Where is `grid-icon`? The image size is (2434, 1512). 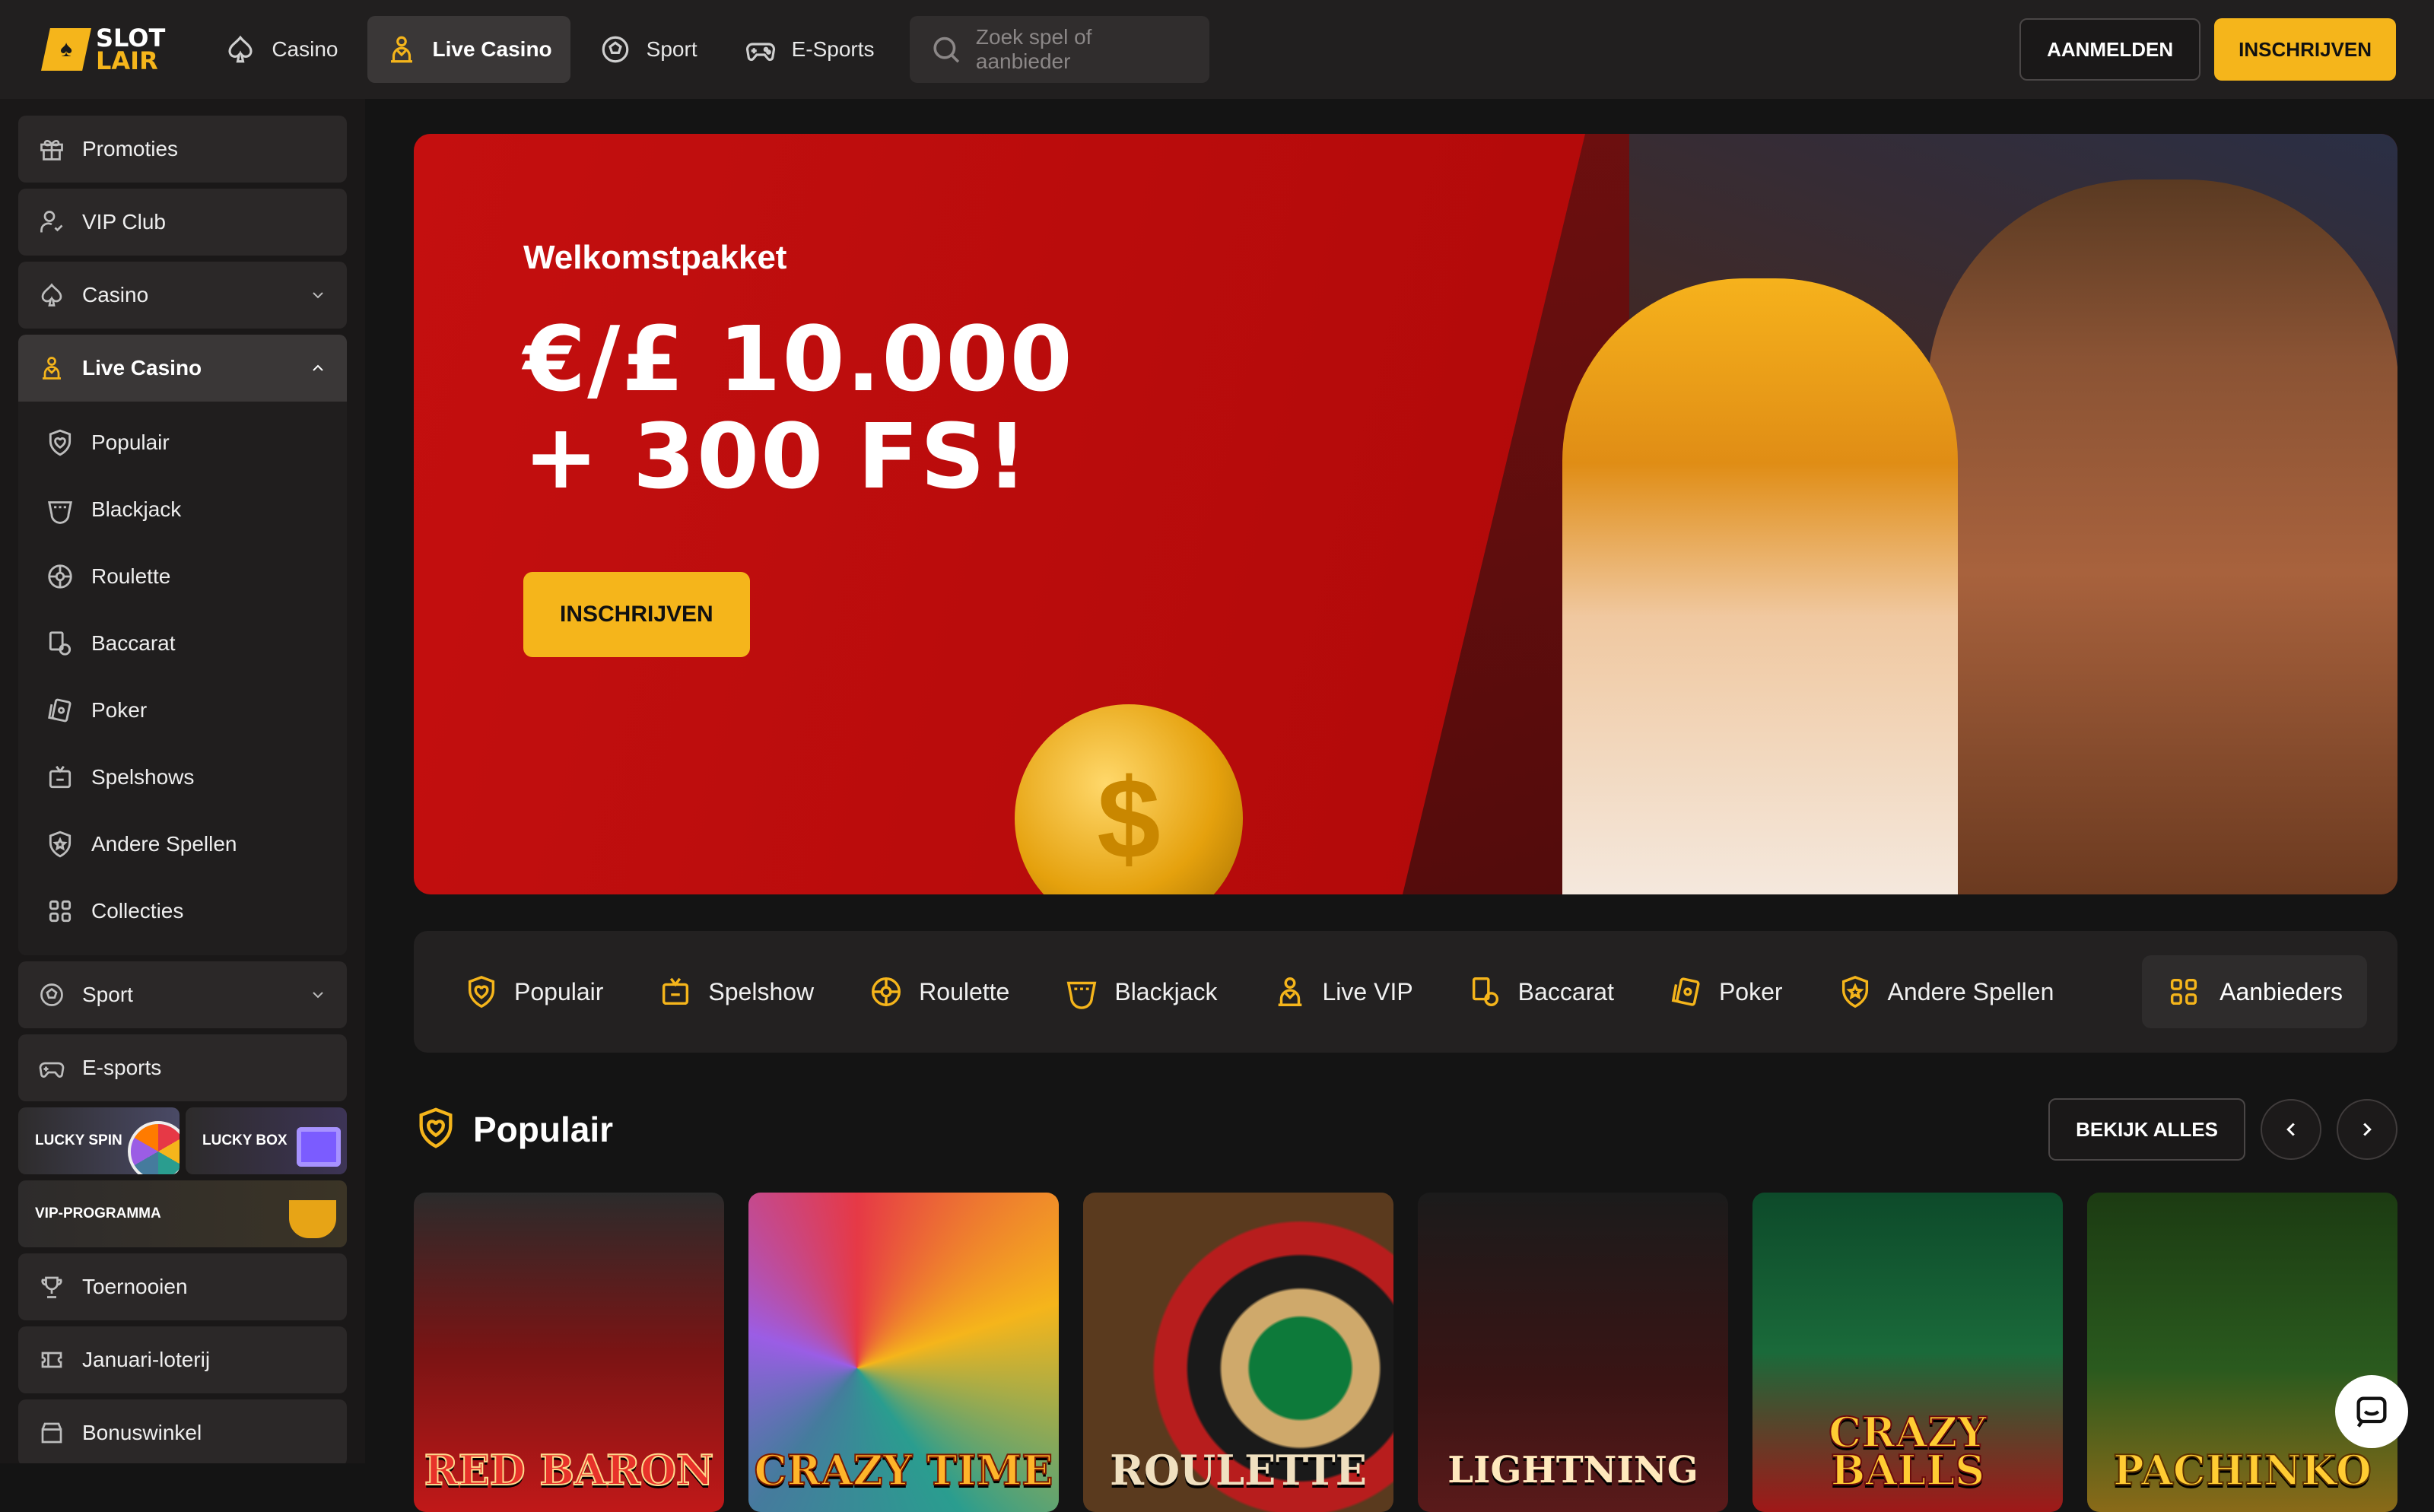
grid-icon is located at coordinates (60, 911).